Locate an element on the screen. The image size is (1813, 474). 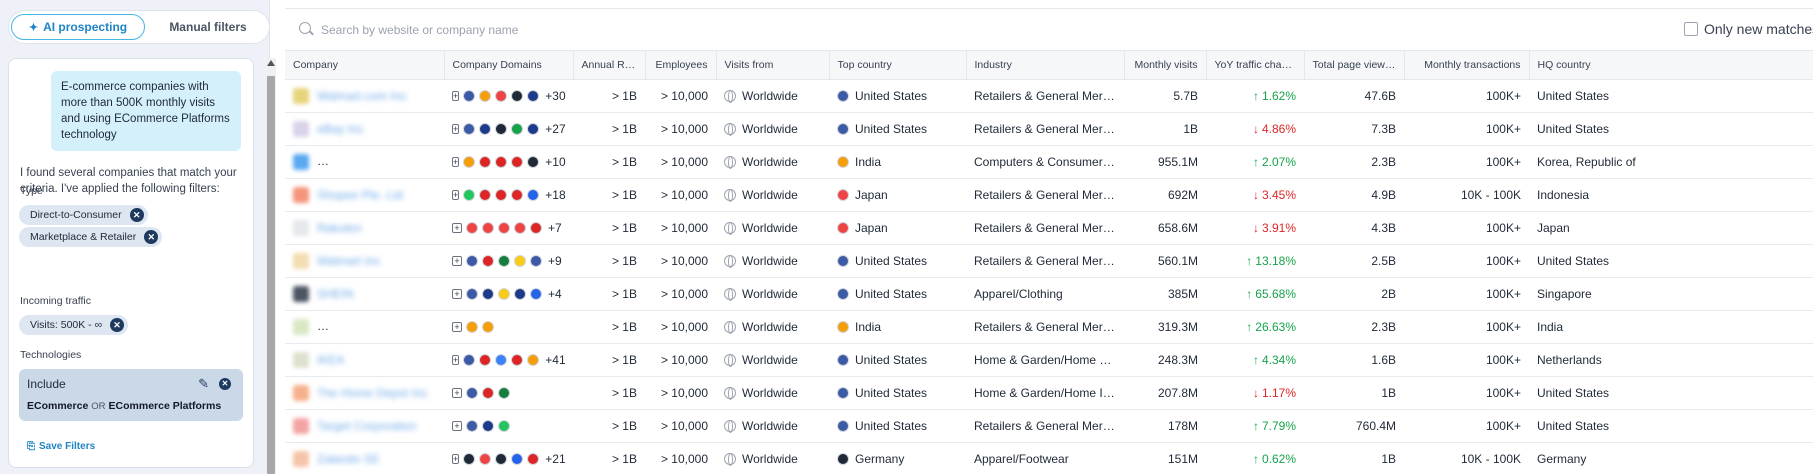
save-filters-button: ⎘ Save Filters is located at coordinates (61, 446).